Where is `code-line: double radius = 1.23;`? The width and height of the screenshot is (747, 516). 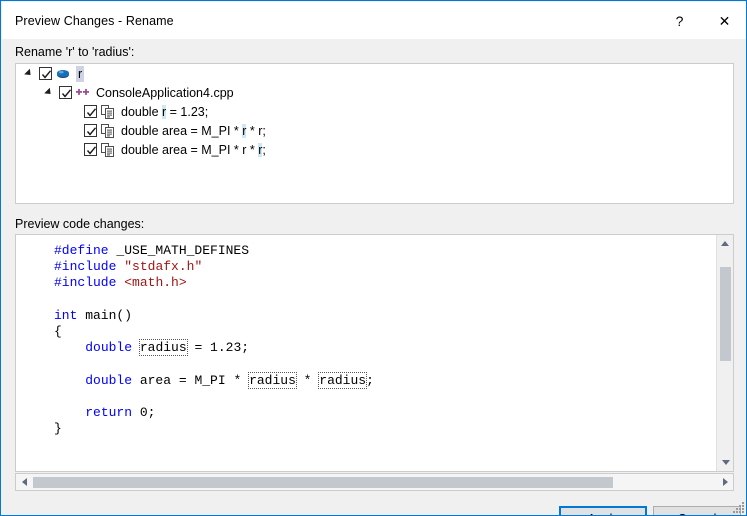 code-line: double radius = 1.23; is located at coordinates (366, 348).